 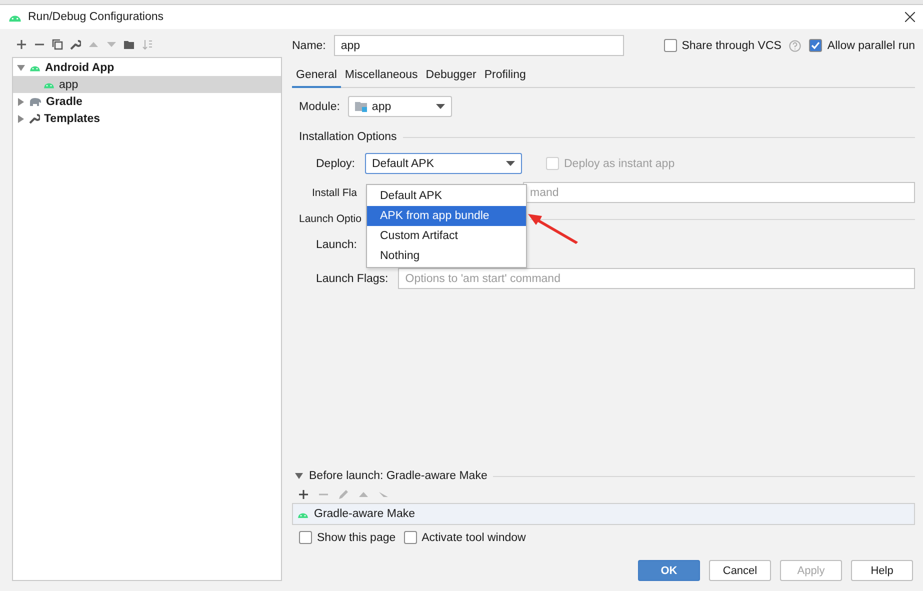 I want to click on name-field: app, so click(x=479, y=45).